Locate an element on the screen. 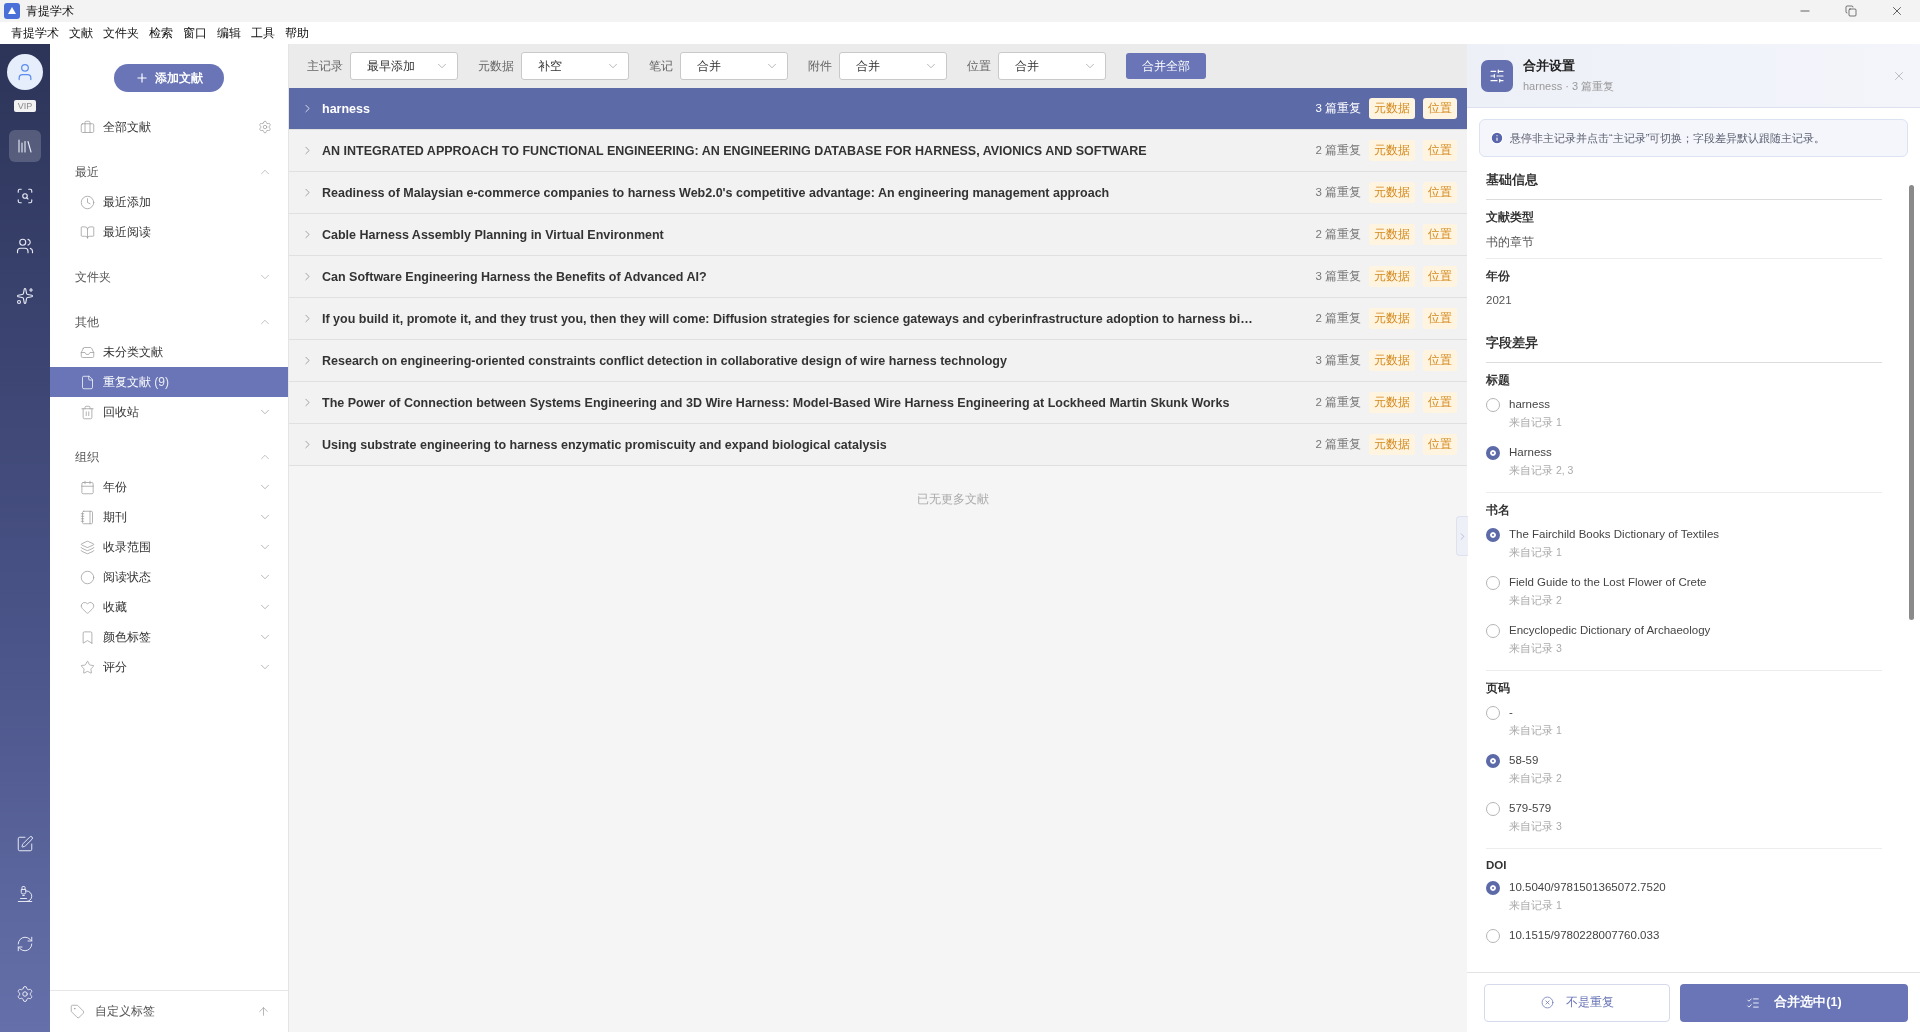 The image size is (1920, 1032). field-label: 年份 is located at coordinates (1498, 276).